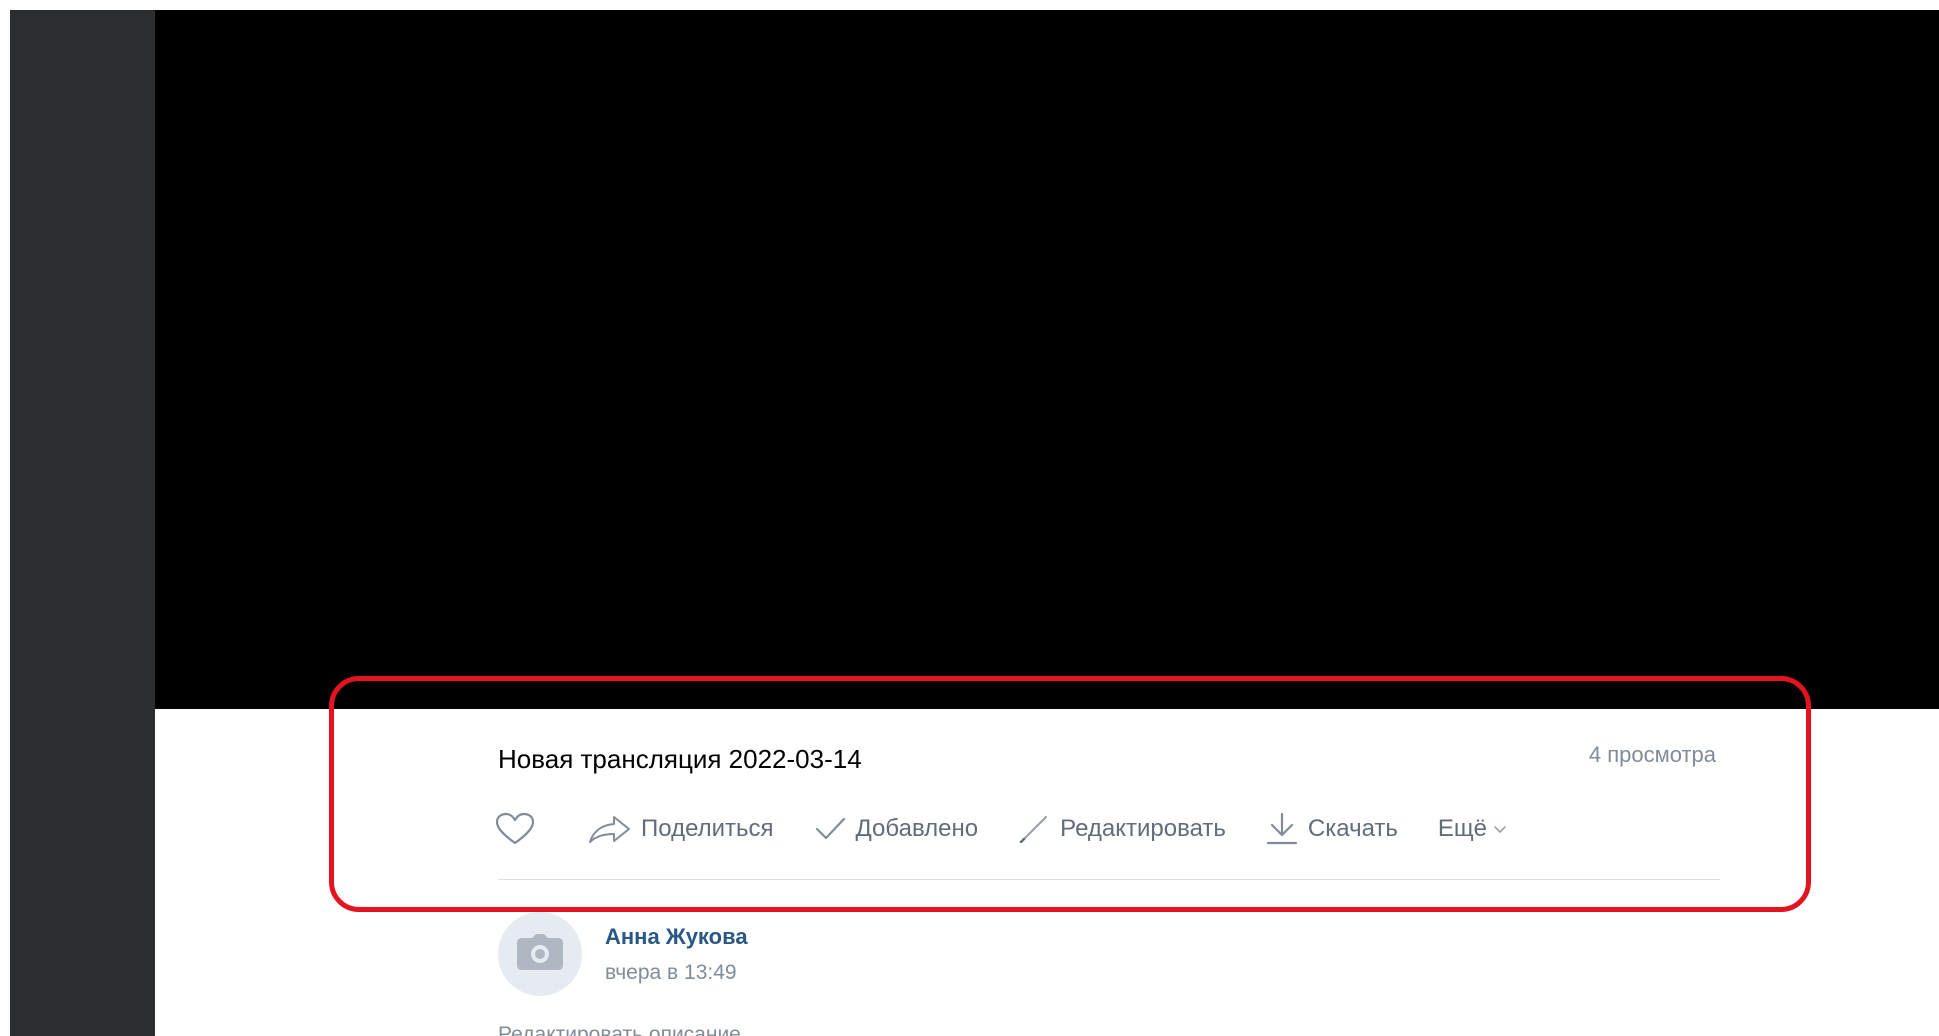 The width and height of the screenshot is (1939, 1036). I want to click on added-button: Добавлено, so click(896, 829).